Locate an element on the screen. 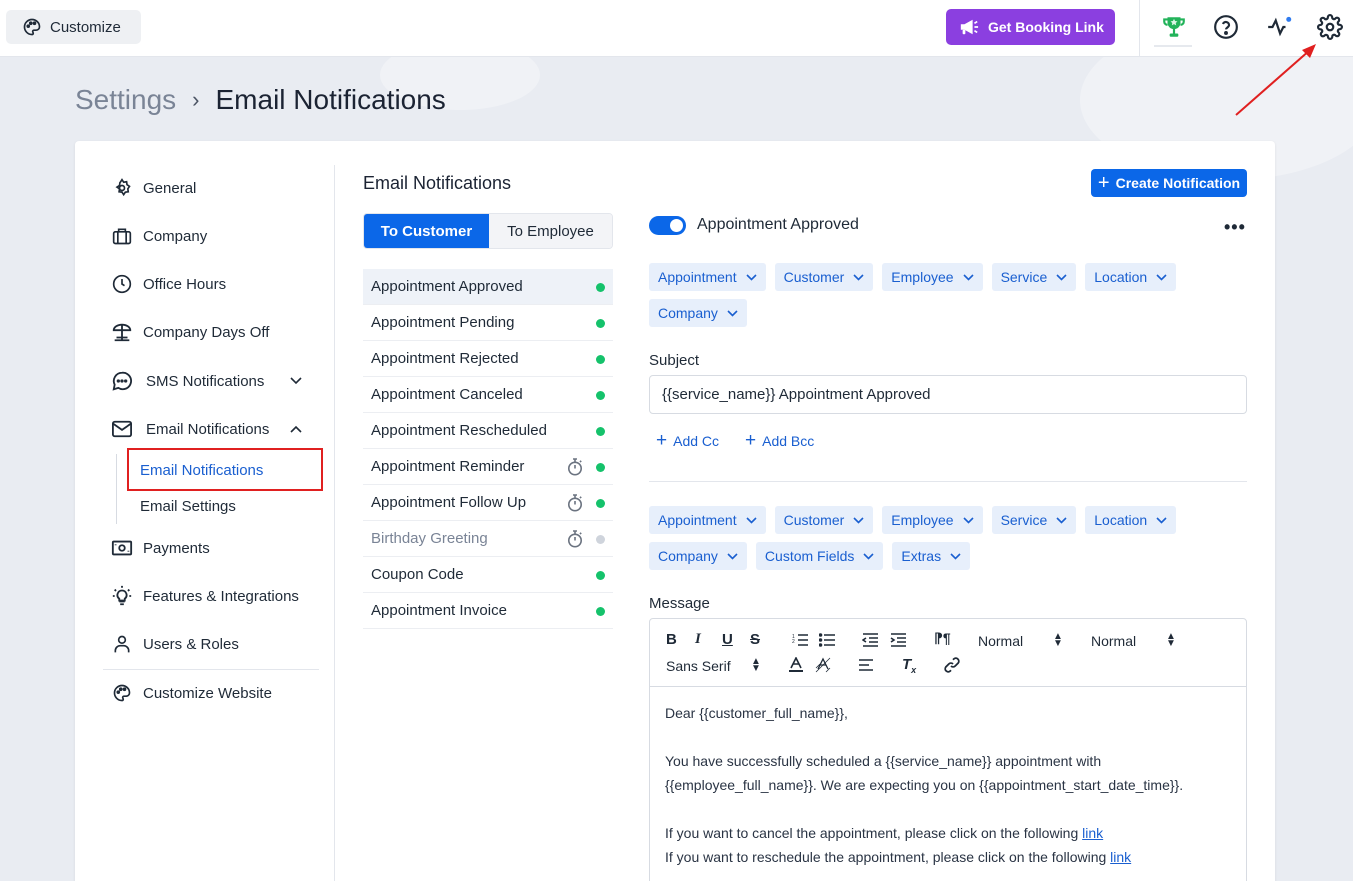  sidebar-item-email-notifications: Email Notifications is located at coordinates (190, 429).